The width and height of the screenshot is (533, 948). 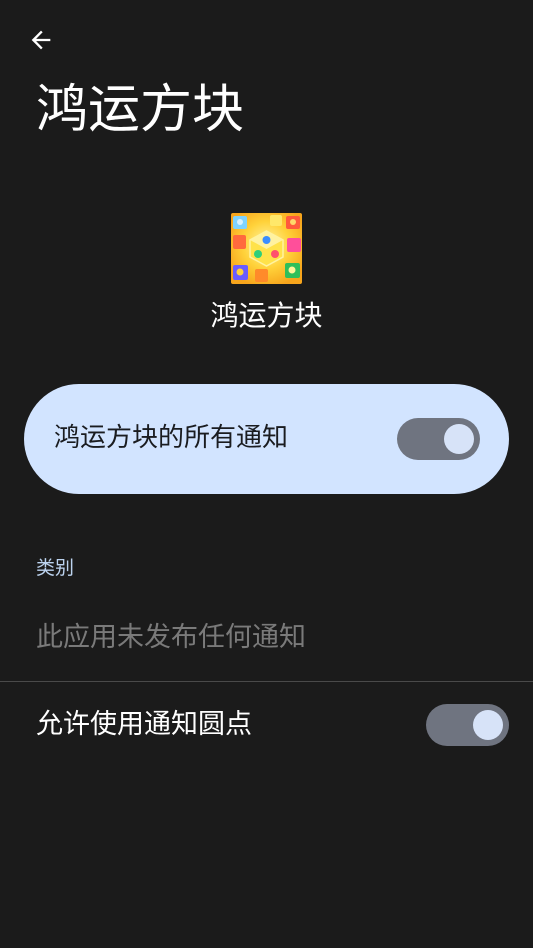 I want to click on app-icon, so click(x=266, y=248).